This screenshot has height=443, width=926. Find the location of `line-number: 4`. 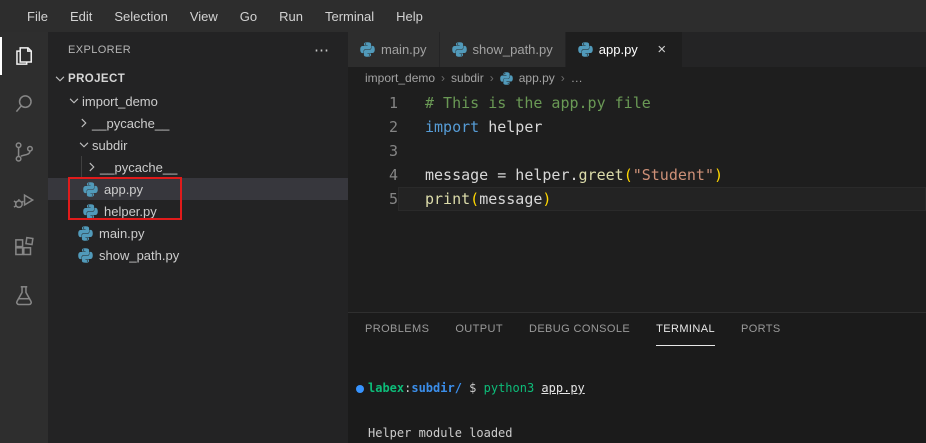

line-number: 4 is located at coordinates (393, 175).